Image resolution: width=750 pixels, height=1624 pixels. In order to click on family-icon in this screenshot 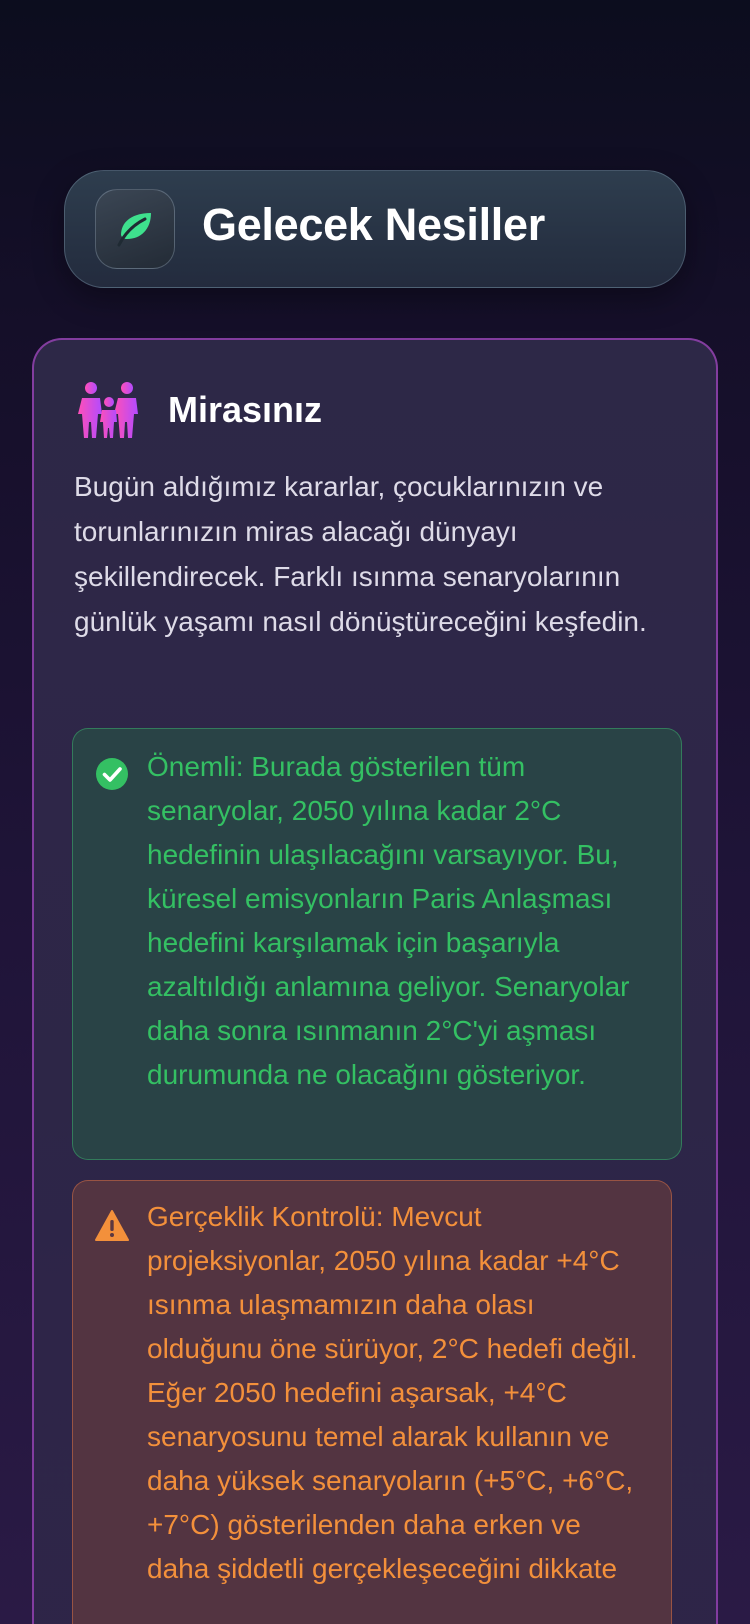, I will do `click(108, 410)`.